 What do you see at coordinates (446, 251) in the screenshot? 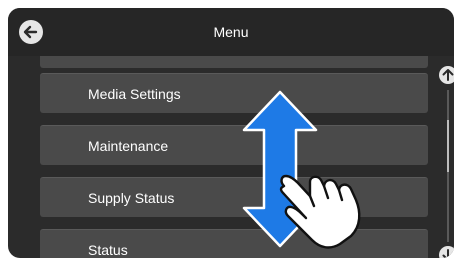
I see `scroll-down-button` at bounding box center [446, 251].